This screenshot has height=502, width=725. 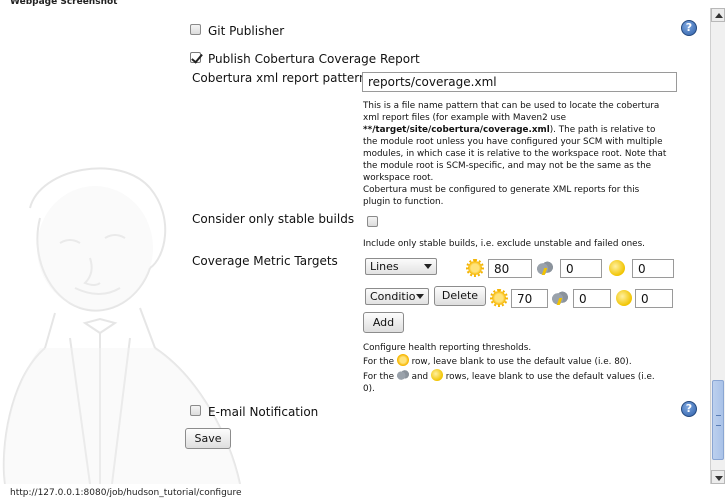 What do you see at coordinates (314, 59) in the screenshot?
I see `cobertura-label: Publish Cobertura Coverage Report` at bounding box center [314, 59].